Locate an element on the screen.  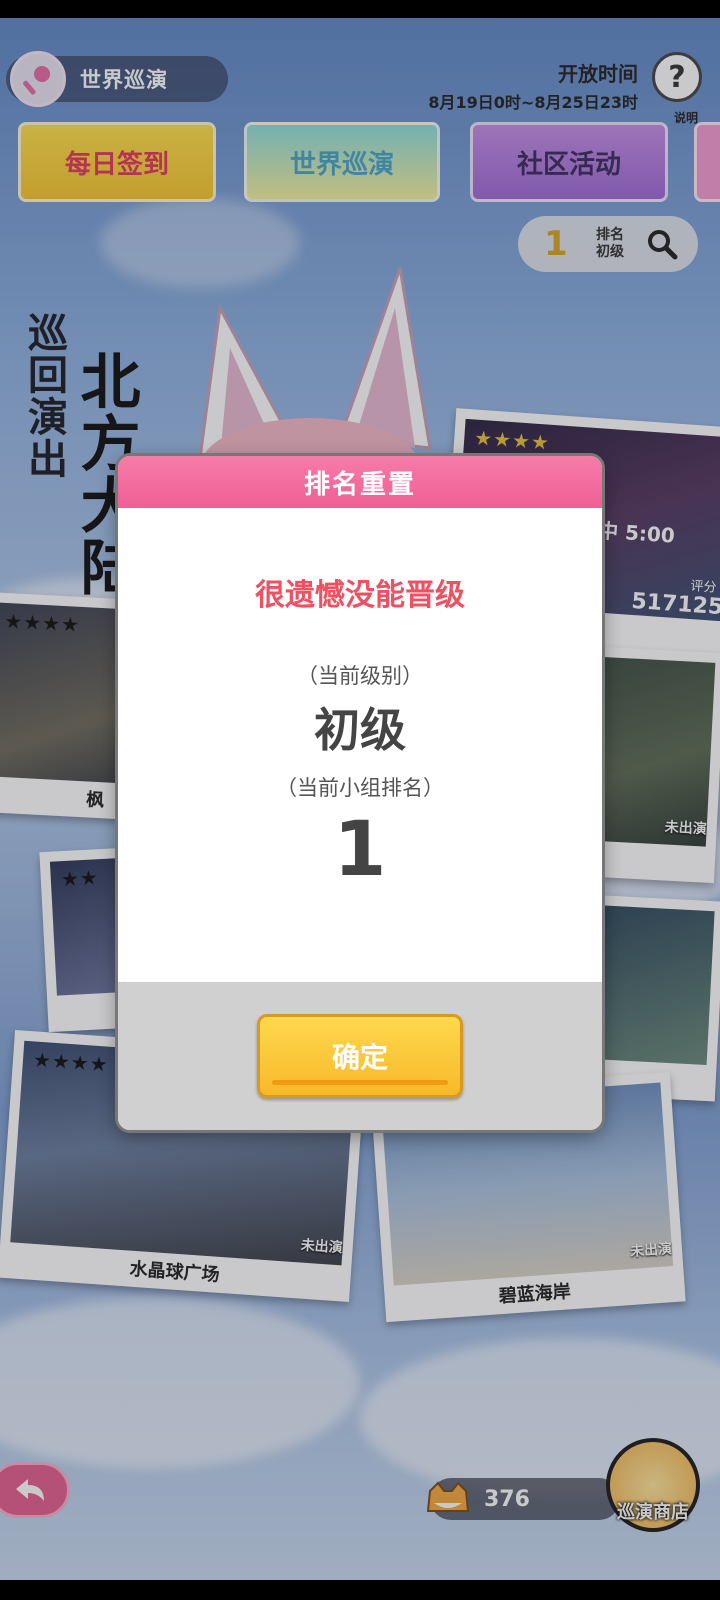
dialog-message: 很遗憾没能晋级 is located at coordinates (360, 595).